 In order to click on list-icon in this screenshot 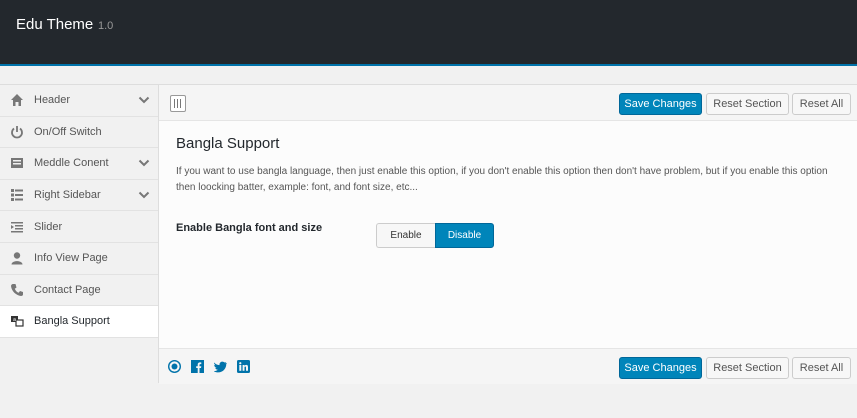, I will do `click(17, 195)`.